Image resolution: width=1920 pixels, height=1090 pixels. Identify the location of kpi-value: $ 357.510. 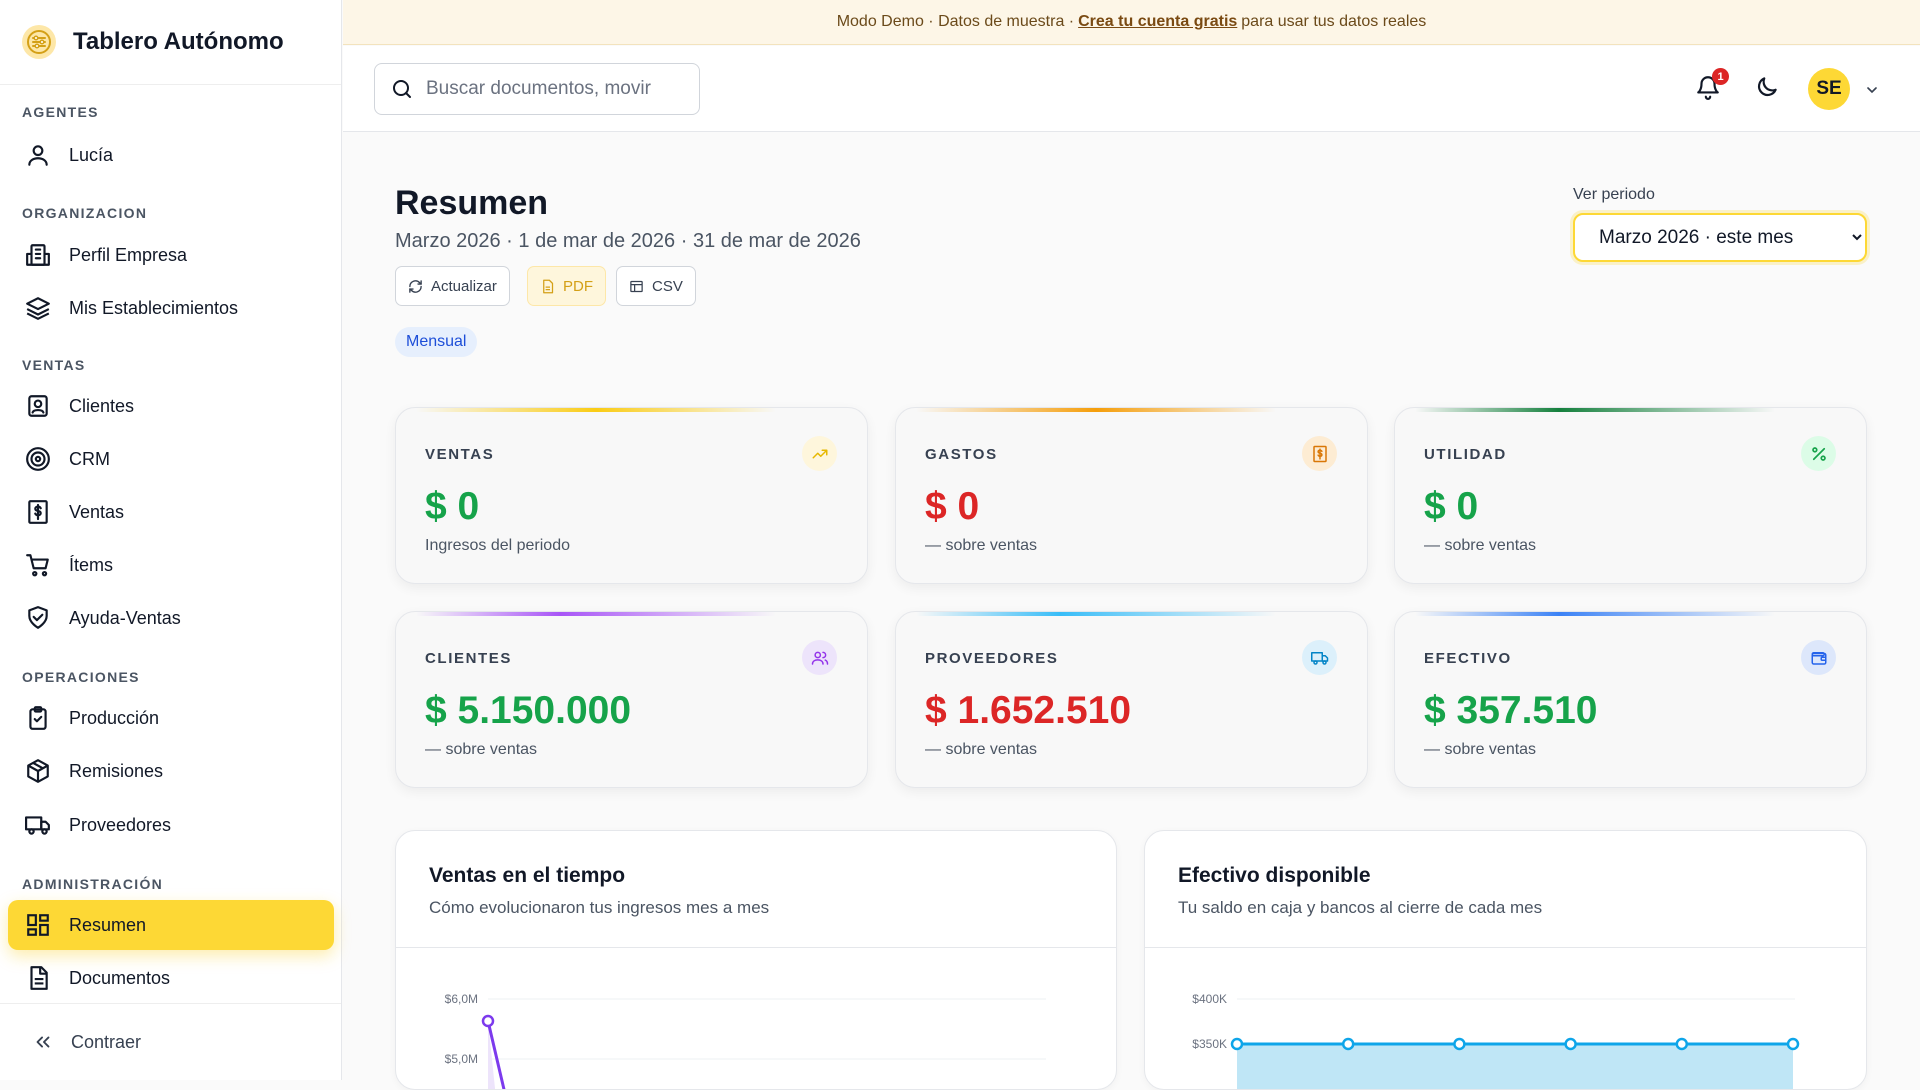
(1511, 710).